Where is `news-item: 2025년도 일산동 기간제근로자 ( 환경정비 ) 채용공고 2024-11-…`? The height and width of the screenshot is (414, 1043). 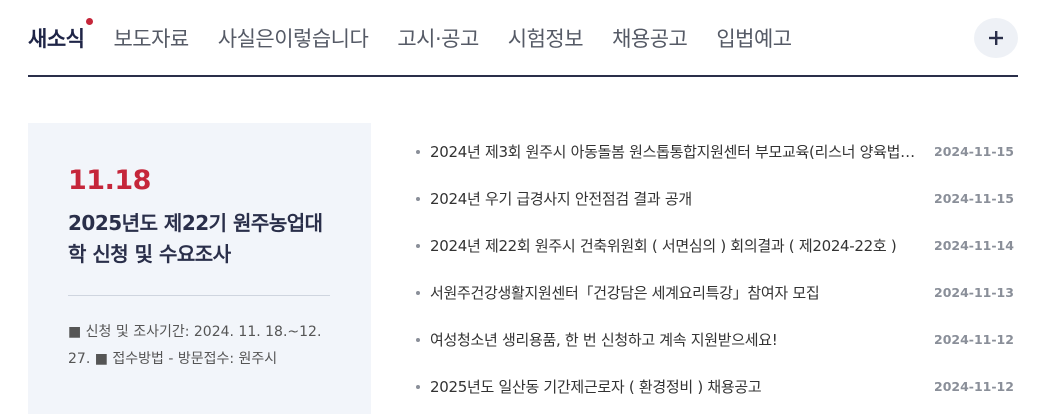
news-item: 2025년도 일산동 기간제근로자 ( 환경정비 ) 채용공고 2024-11-… is located at coordinates (715, 386).